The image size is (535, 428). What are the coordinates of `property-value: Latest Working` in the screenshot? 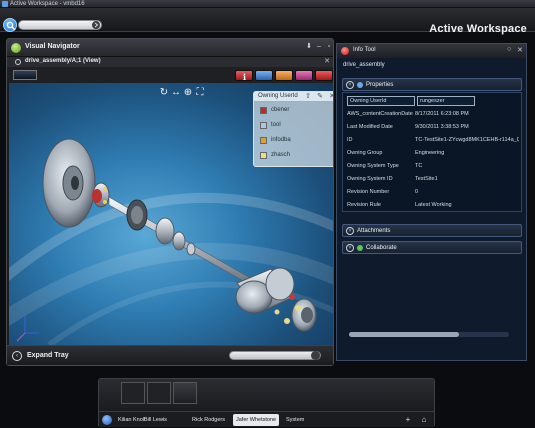 It's located at (433, 205).